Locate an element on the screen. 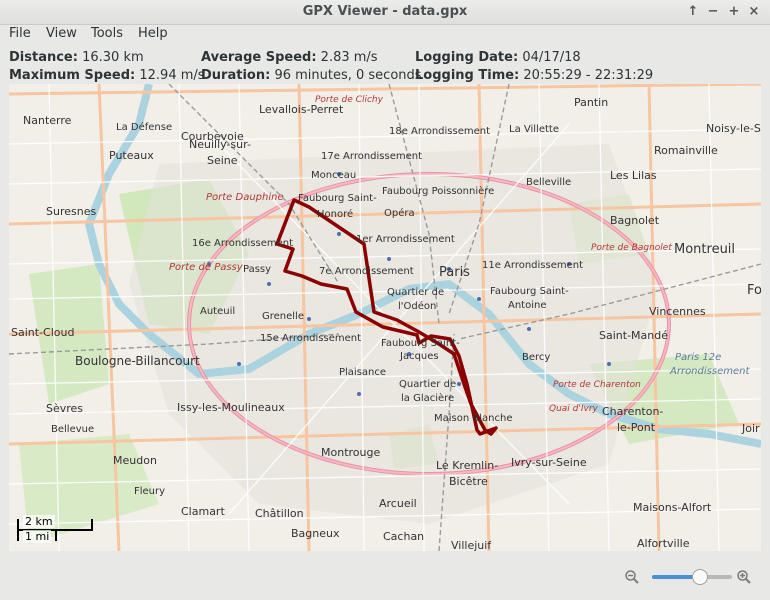 The height and width of the screenshot is (600, 770). distance-stat: Distance: 16.30 km is located at coordinates (76, 57).